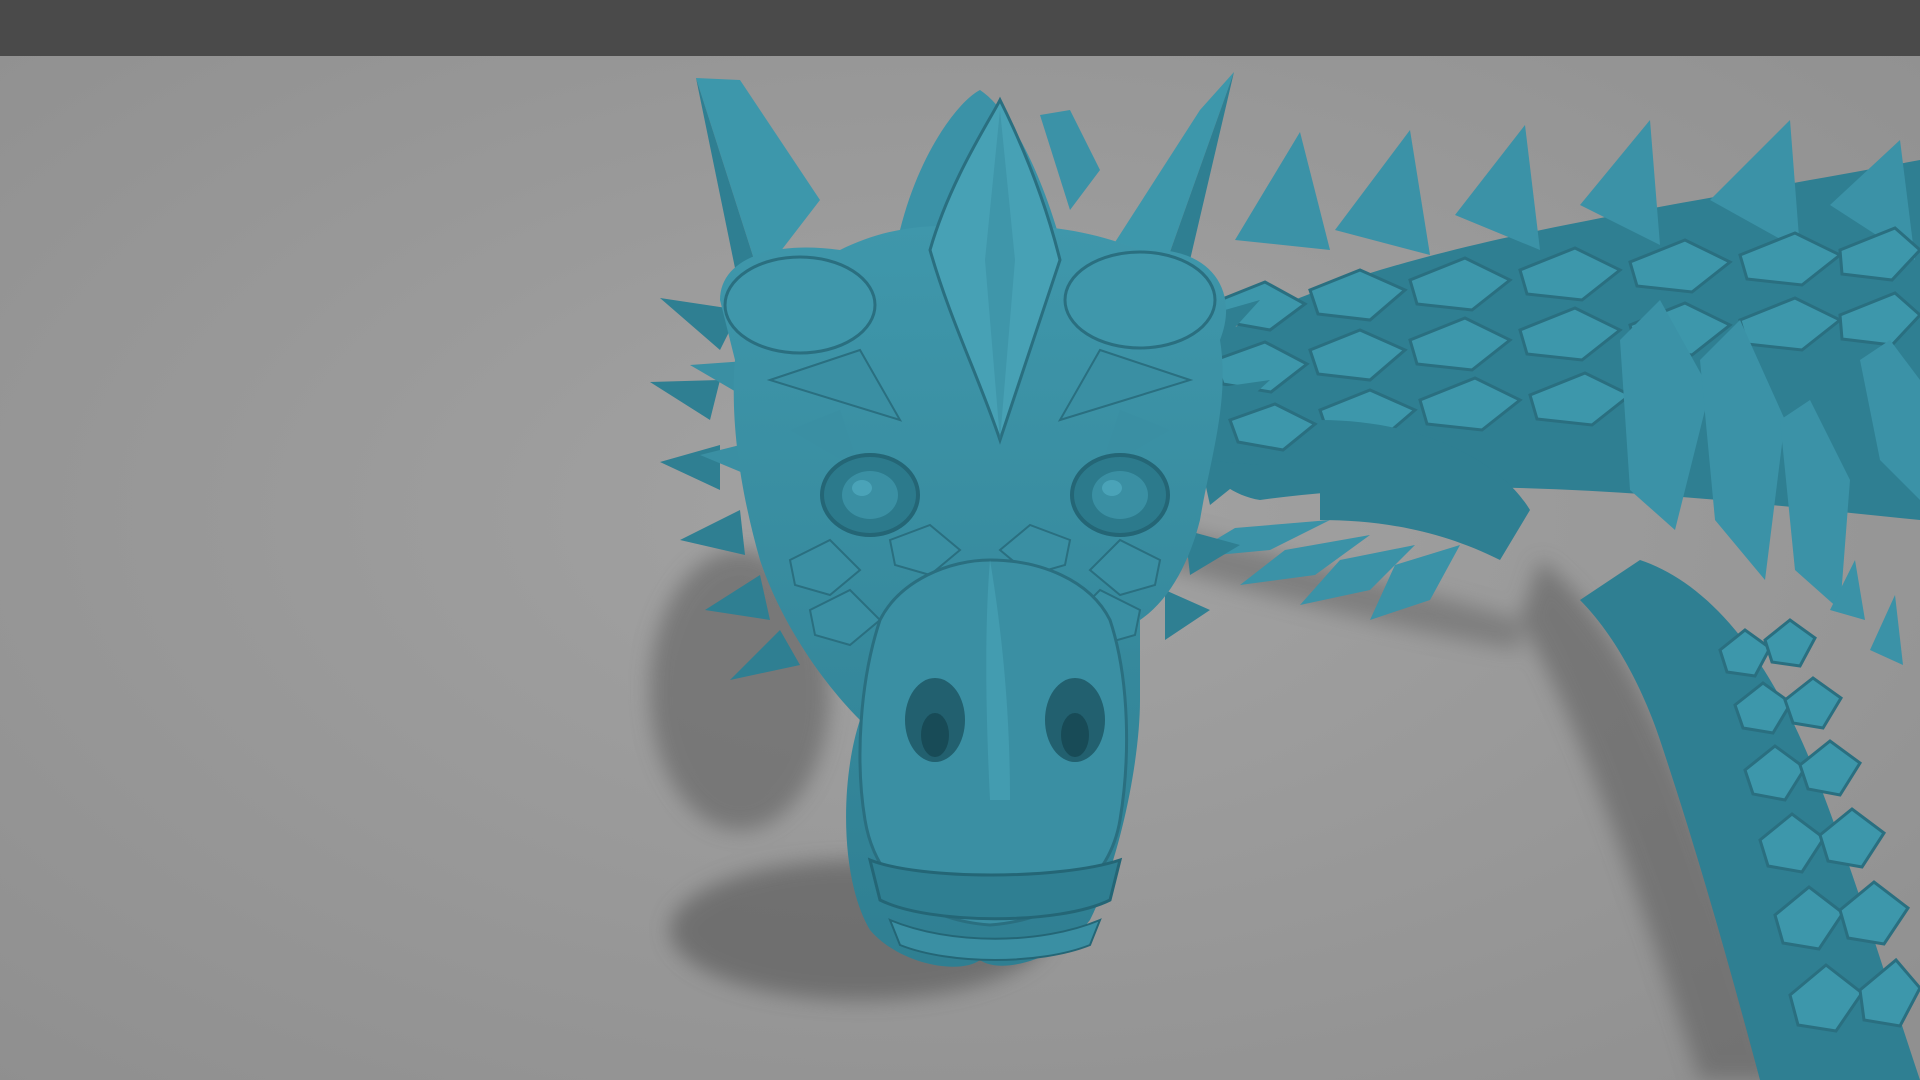 This screenshot has width=1920, height=1080. What do you see at coordinates (960, 28) in the screenshot?
I see `top-bar` at bounding box center [960, 28].